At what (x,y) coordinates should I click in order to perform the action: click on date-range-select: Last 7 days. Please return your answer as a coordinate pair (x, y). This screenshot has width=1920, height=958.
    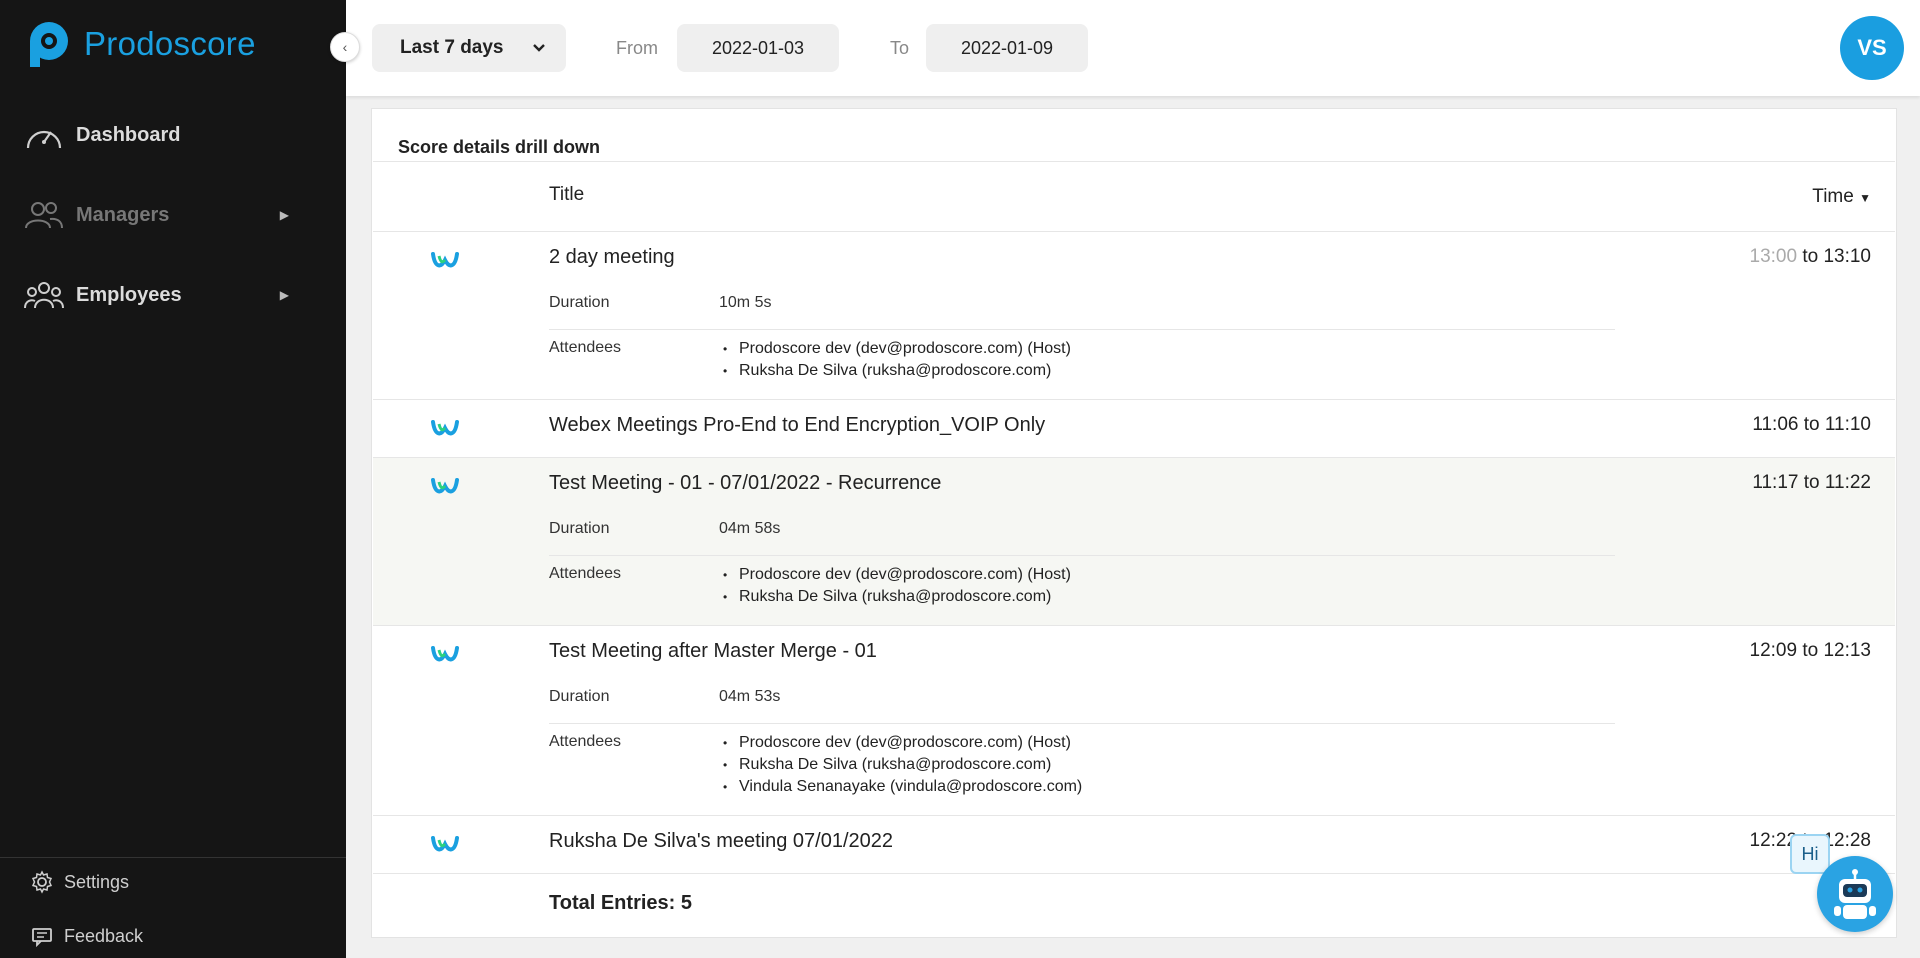
    Looking at the image, I should click on (469, 48).